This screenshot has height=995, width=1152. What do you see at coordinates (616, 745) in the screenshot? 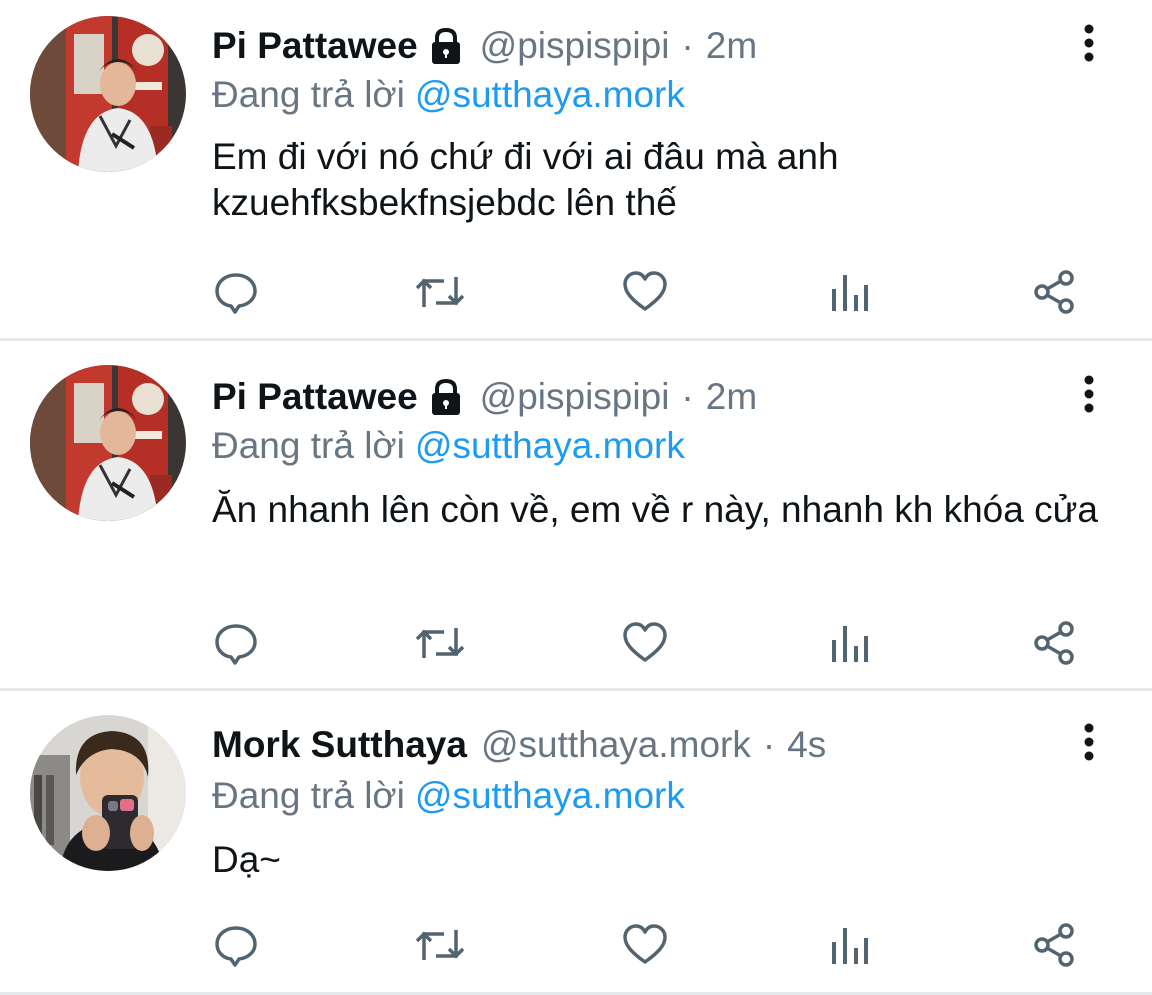
I see `handle: @sutthaya.mork` at bounding box center [616, 745].